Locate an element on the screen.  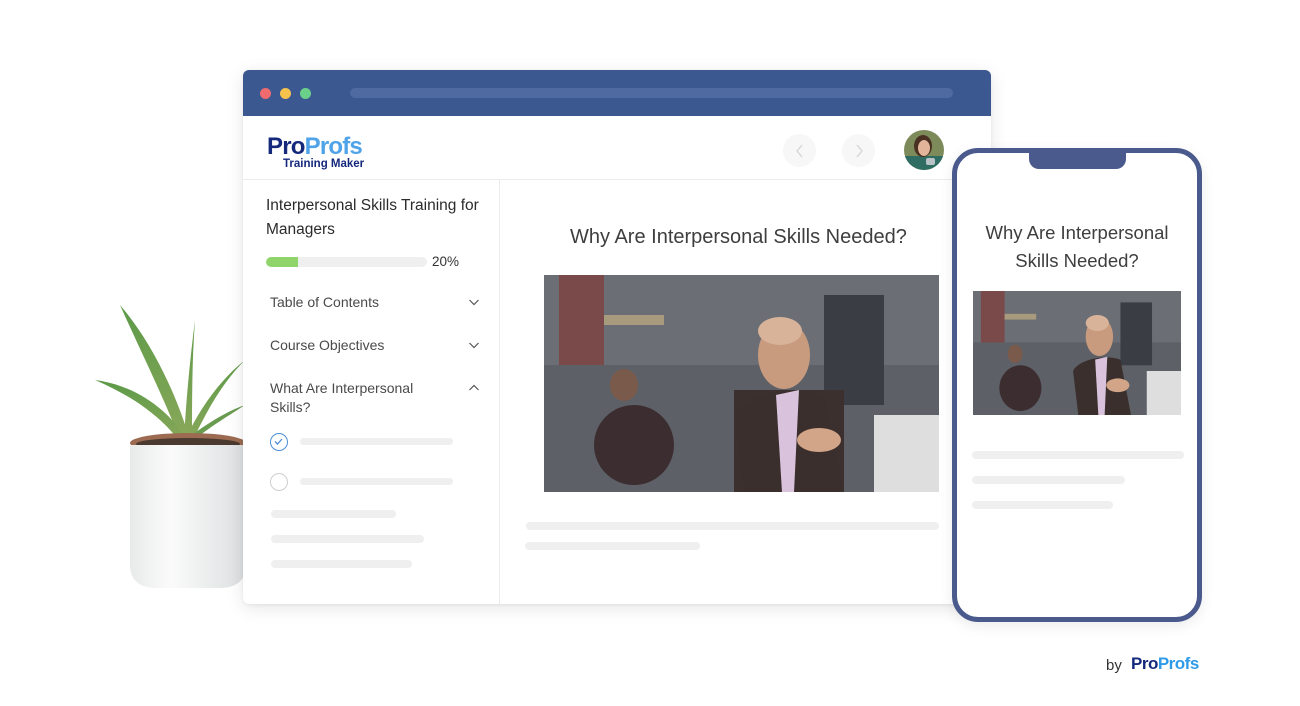
lesson-item-not-started is located at coordinates (365, 483).